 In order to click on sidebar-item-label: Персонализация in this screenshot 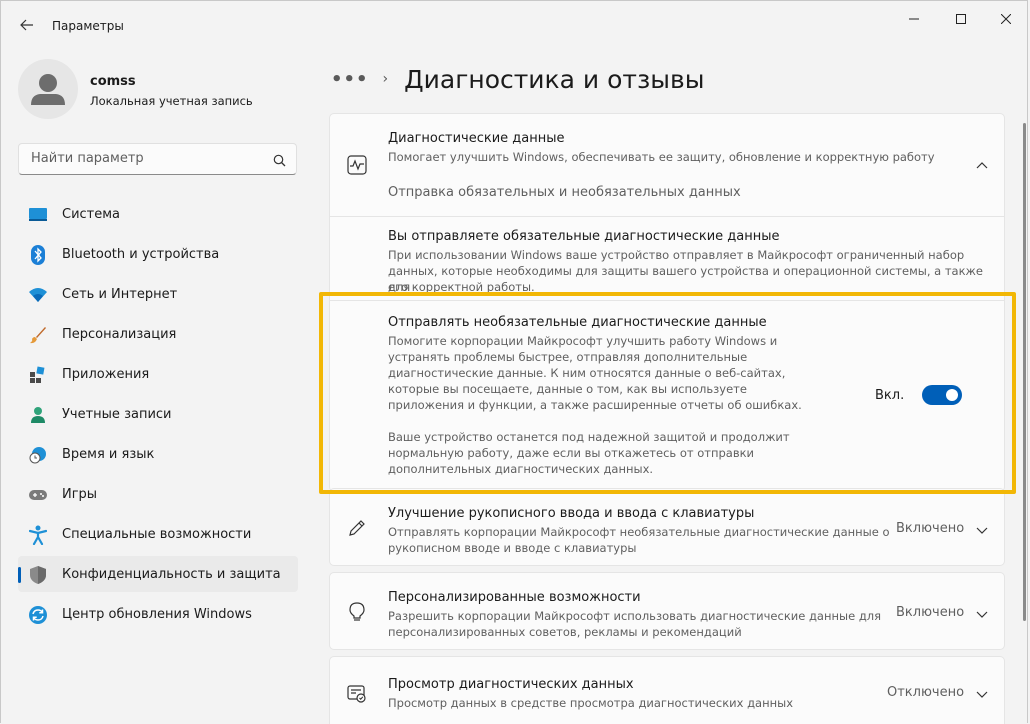, I will do `click(119, 334)`.